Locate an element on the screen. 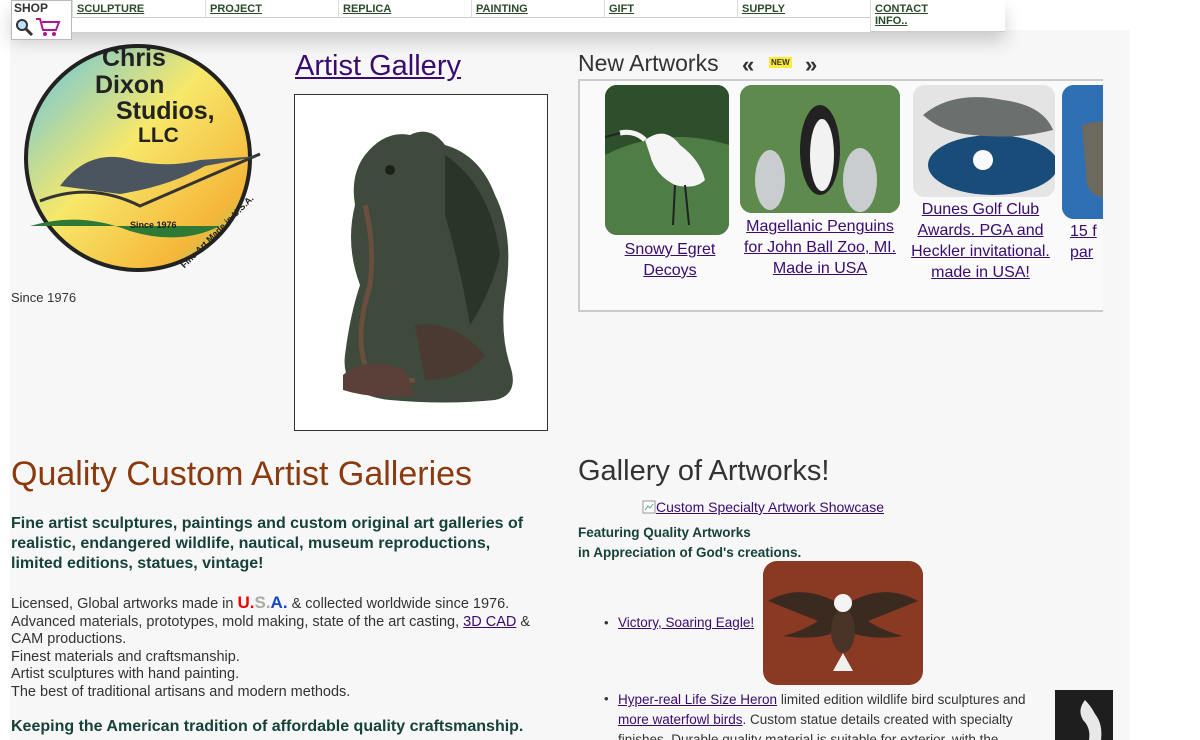 This screenshot has width=1200, height=740. carousel-item-2-image is located at coordinates (820, 149).